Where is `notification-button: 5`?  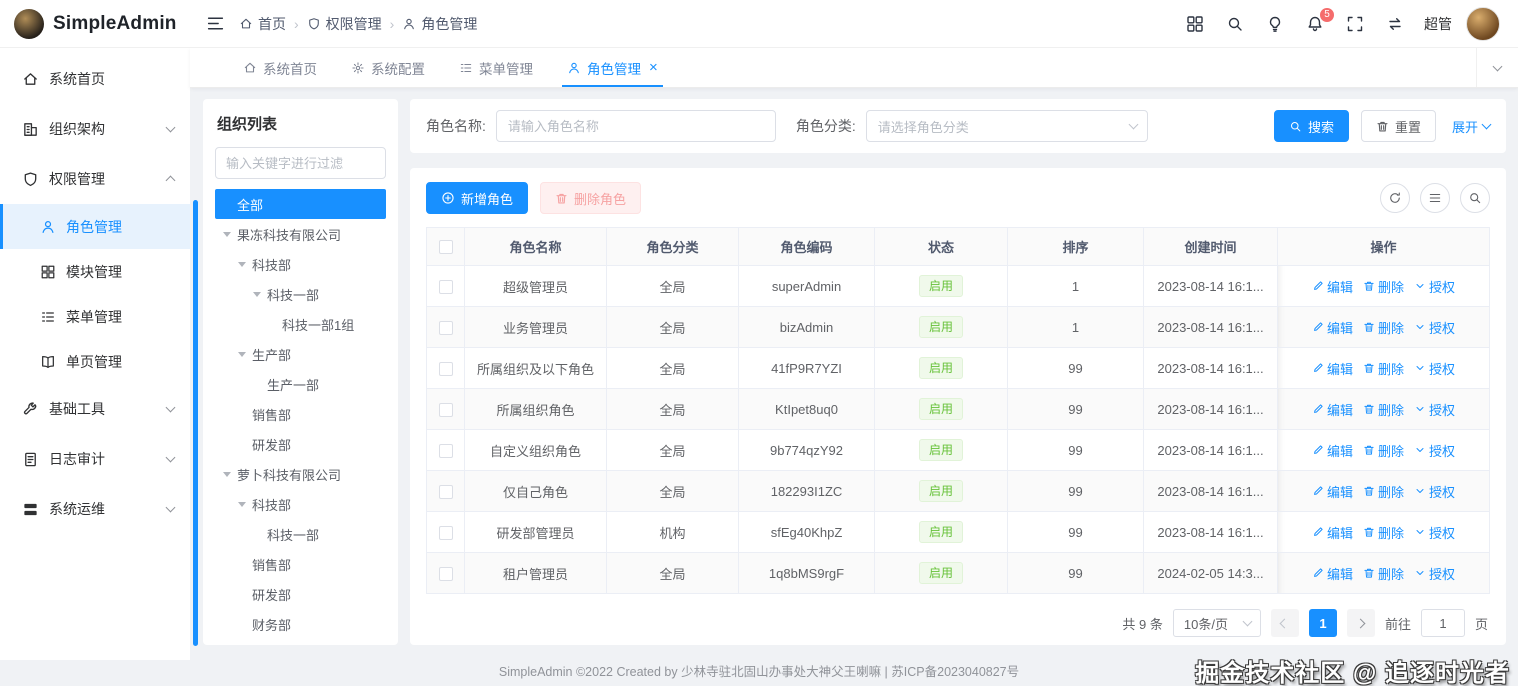 notification-button: 5 is located at coordinates (1318, 21).